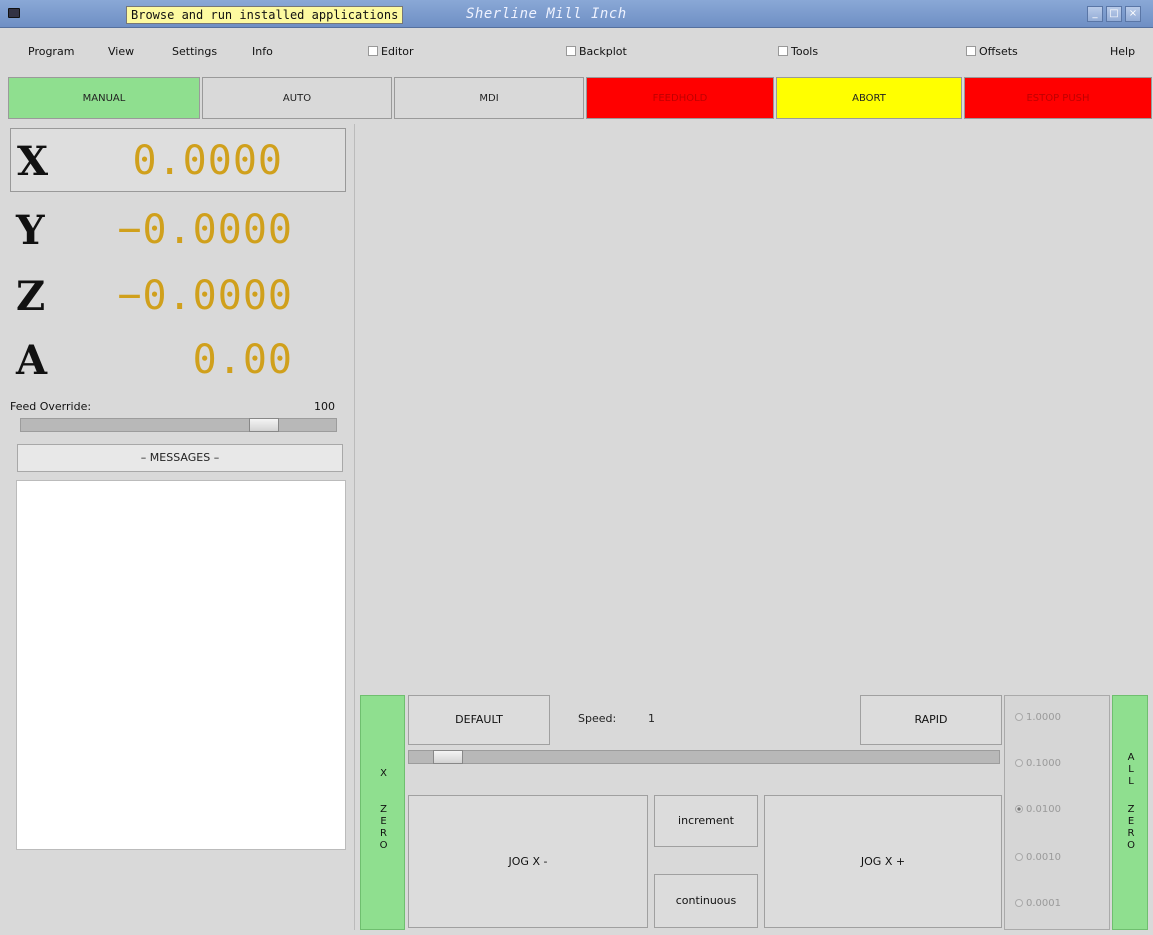  What do you see at coordinates (1122, 51) in the screenshot?
I see `menu-help: Help` at bounding box center [1122, 51].